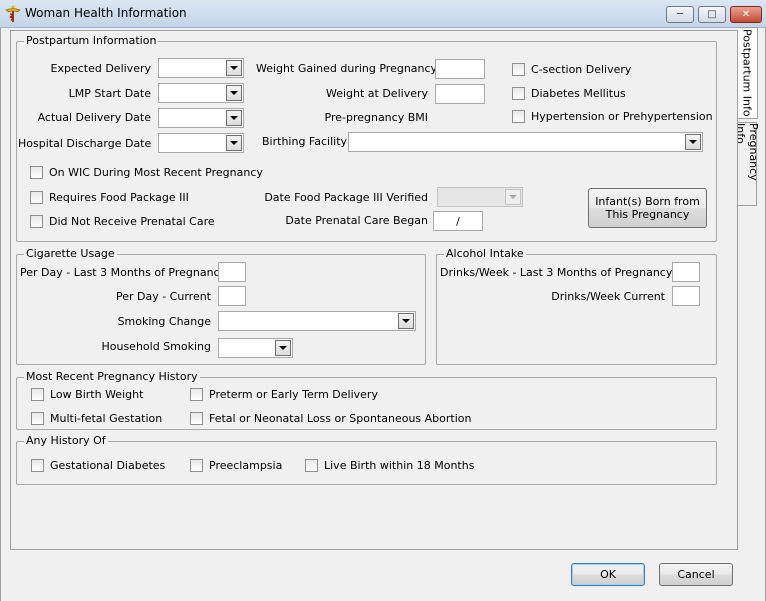  I want to click on hospital-discharge-date, so click(201, 143).